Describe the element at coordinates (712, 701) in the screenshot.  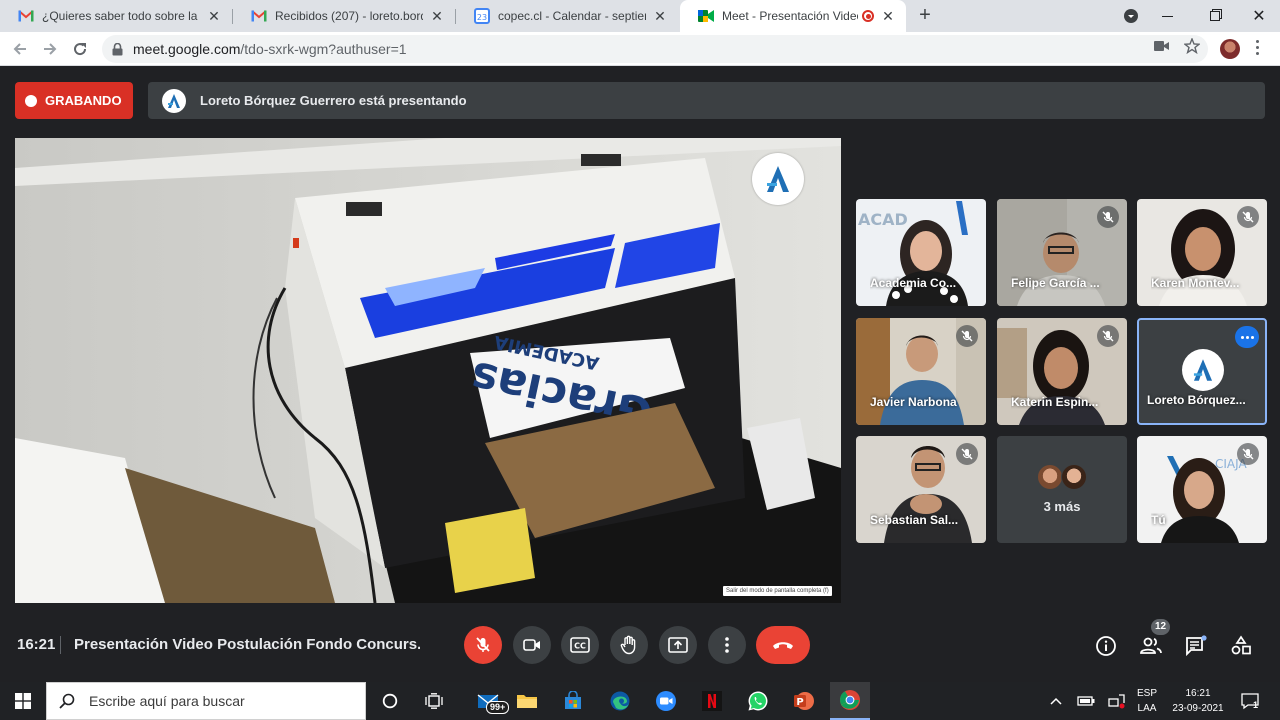
I see `taskbar-netflix` at that location.